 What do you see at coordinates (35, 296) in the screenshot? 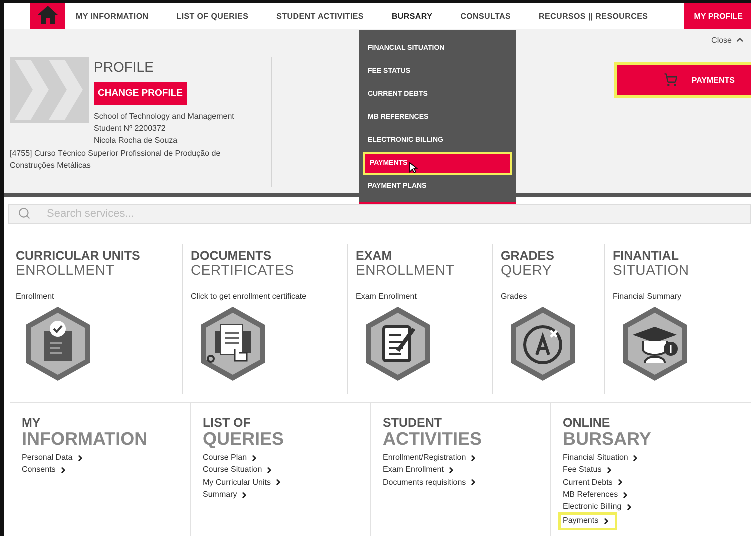
I see `service-caption: Enrollment` at bounding box center [35, 296].